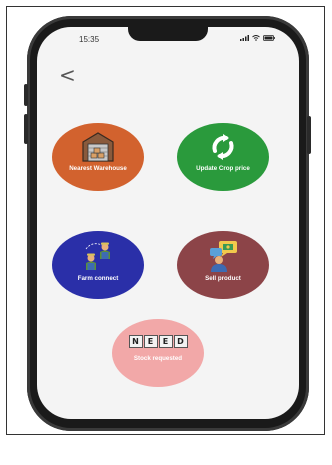 The image size is (332, 465). I want to click on update-crop-price-label: Update Crop price, so click(223, 168).